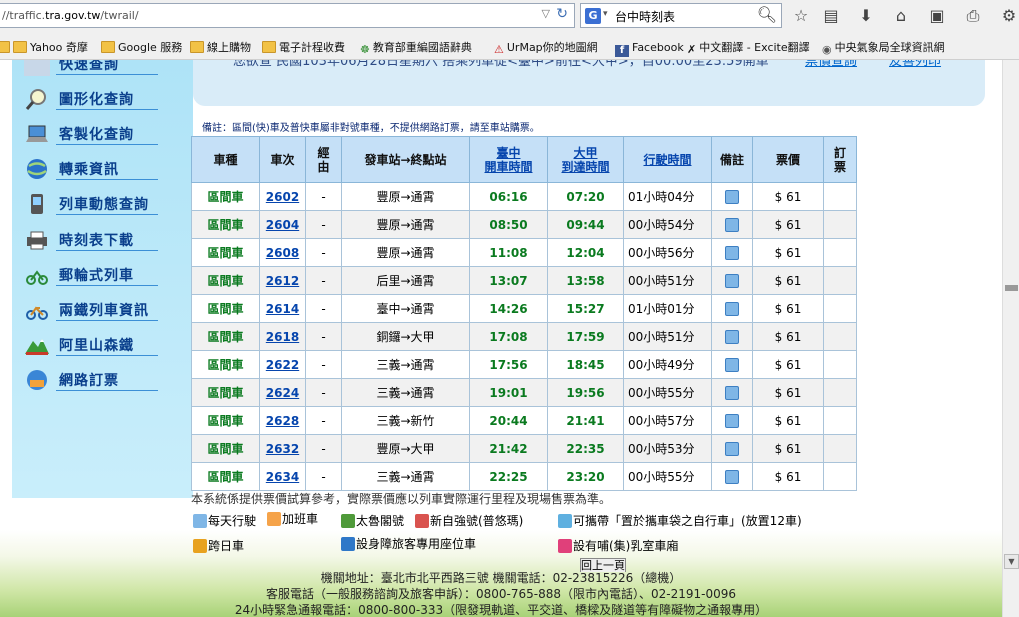  I want to click on train-number-link: 2624, so click(282, 392).